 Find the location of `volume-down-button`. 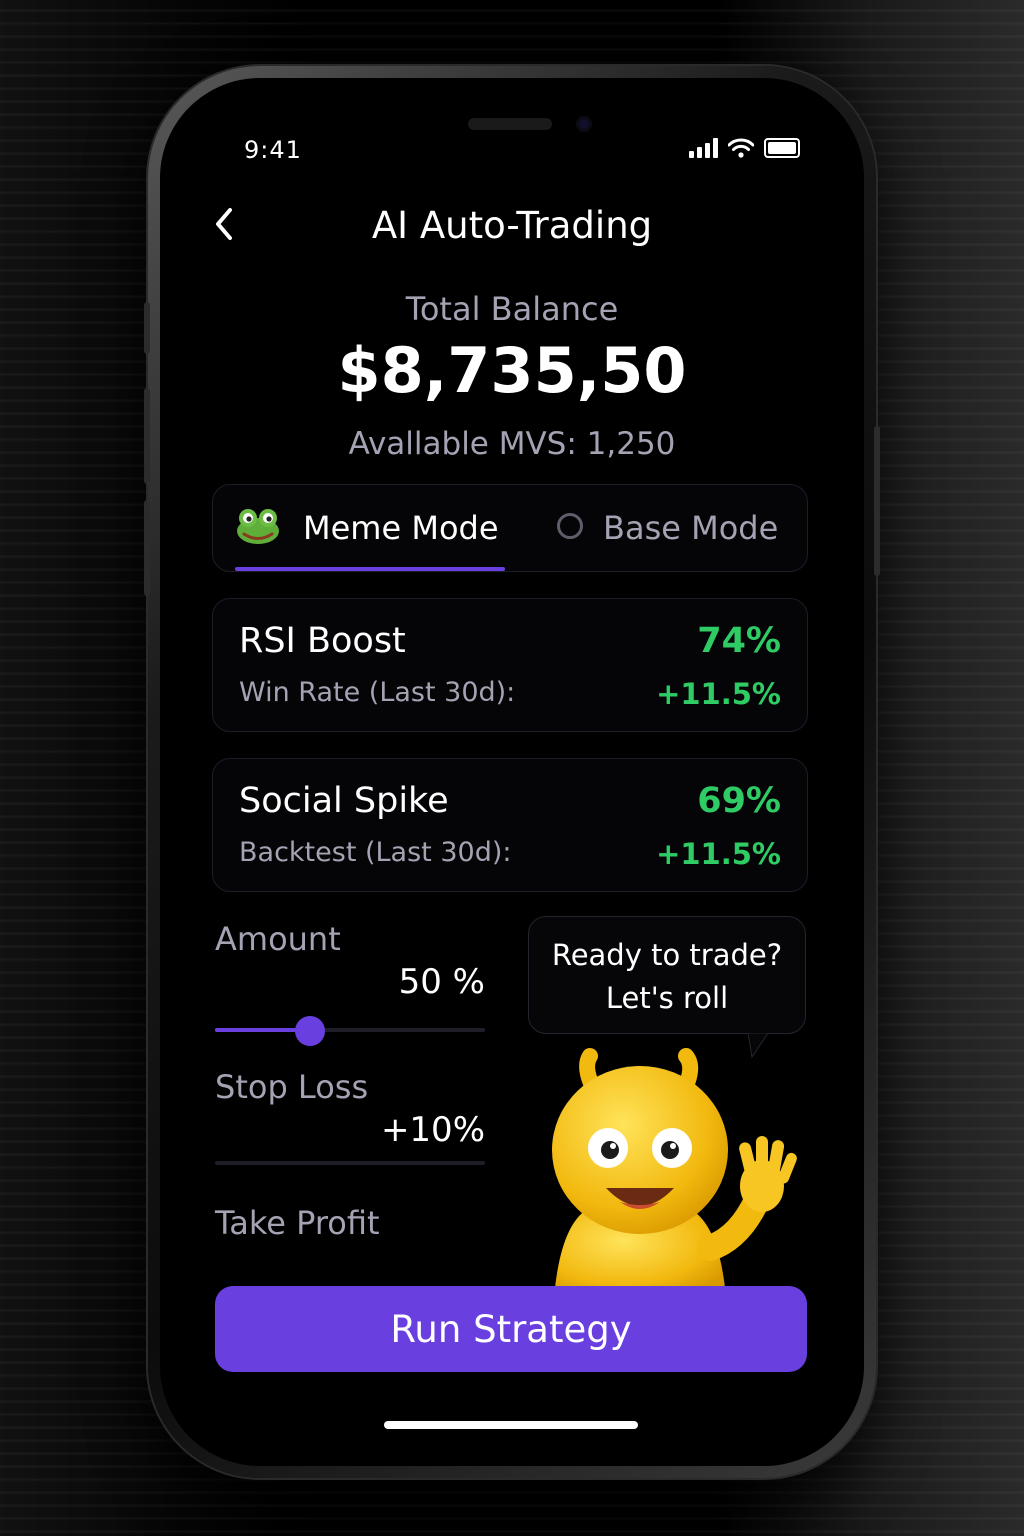

volume-down-button is located at coordinates (147, 548).